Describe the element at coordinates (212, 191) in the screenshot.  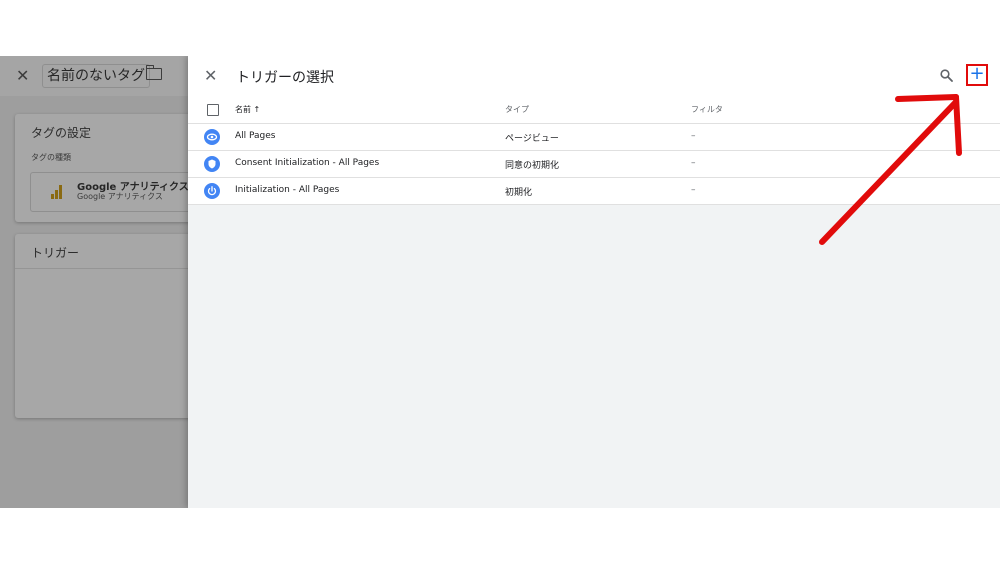
I see `power-icon` at that location.